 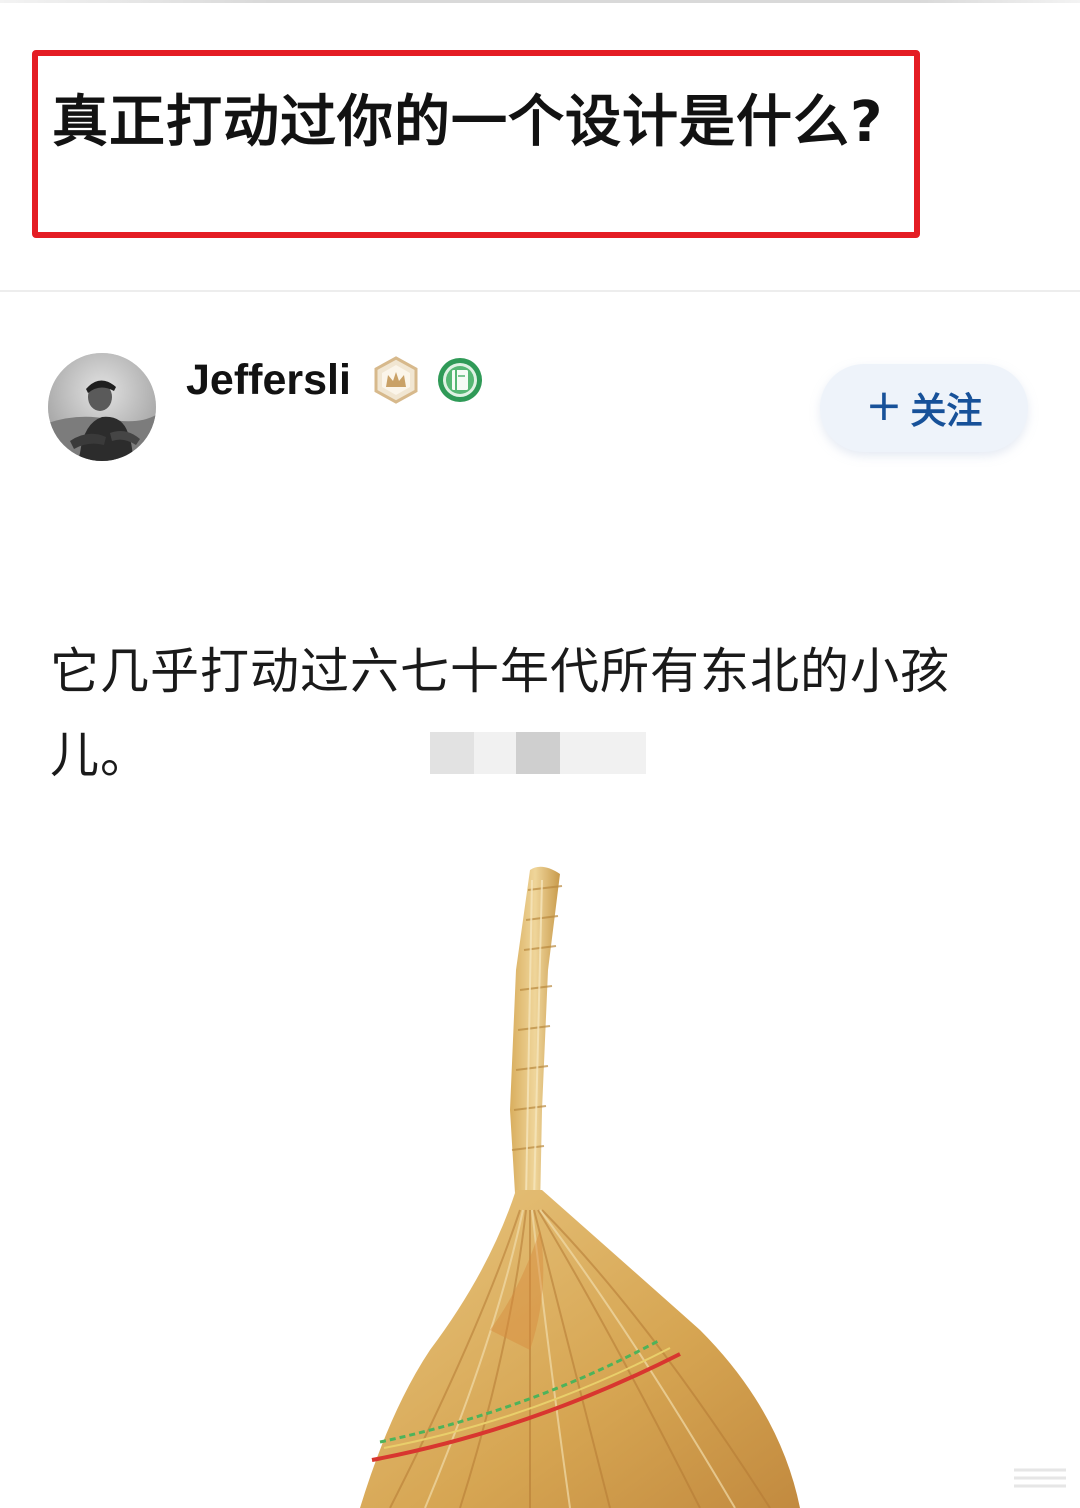 What do you see at coordinates (396, 380) in the screenshot?
I see `crown-badge-icon` at bounding box center [396, 380].